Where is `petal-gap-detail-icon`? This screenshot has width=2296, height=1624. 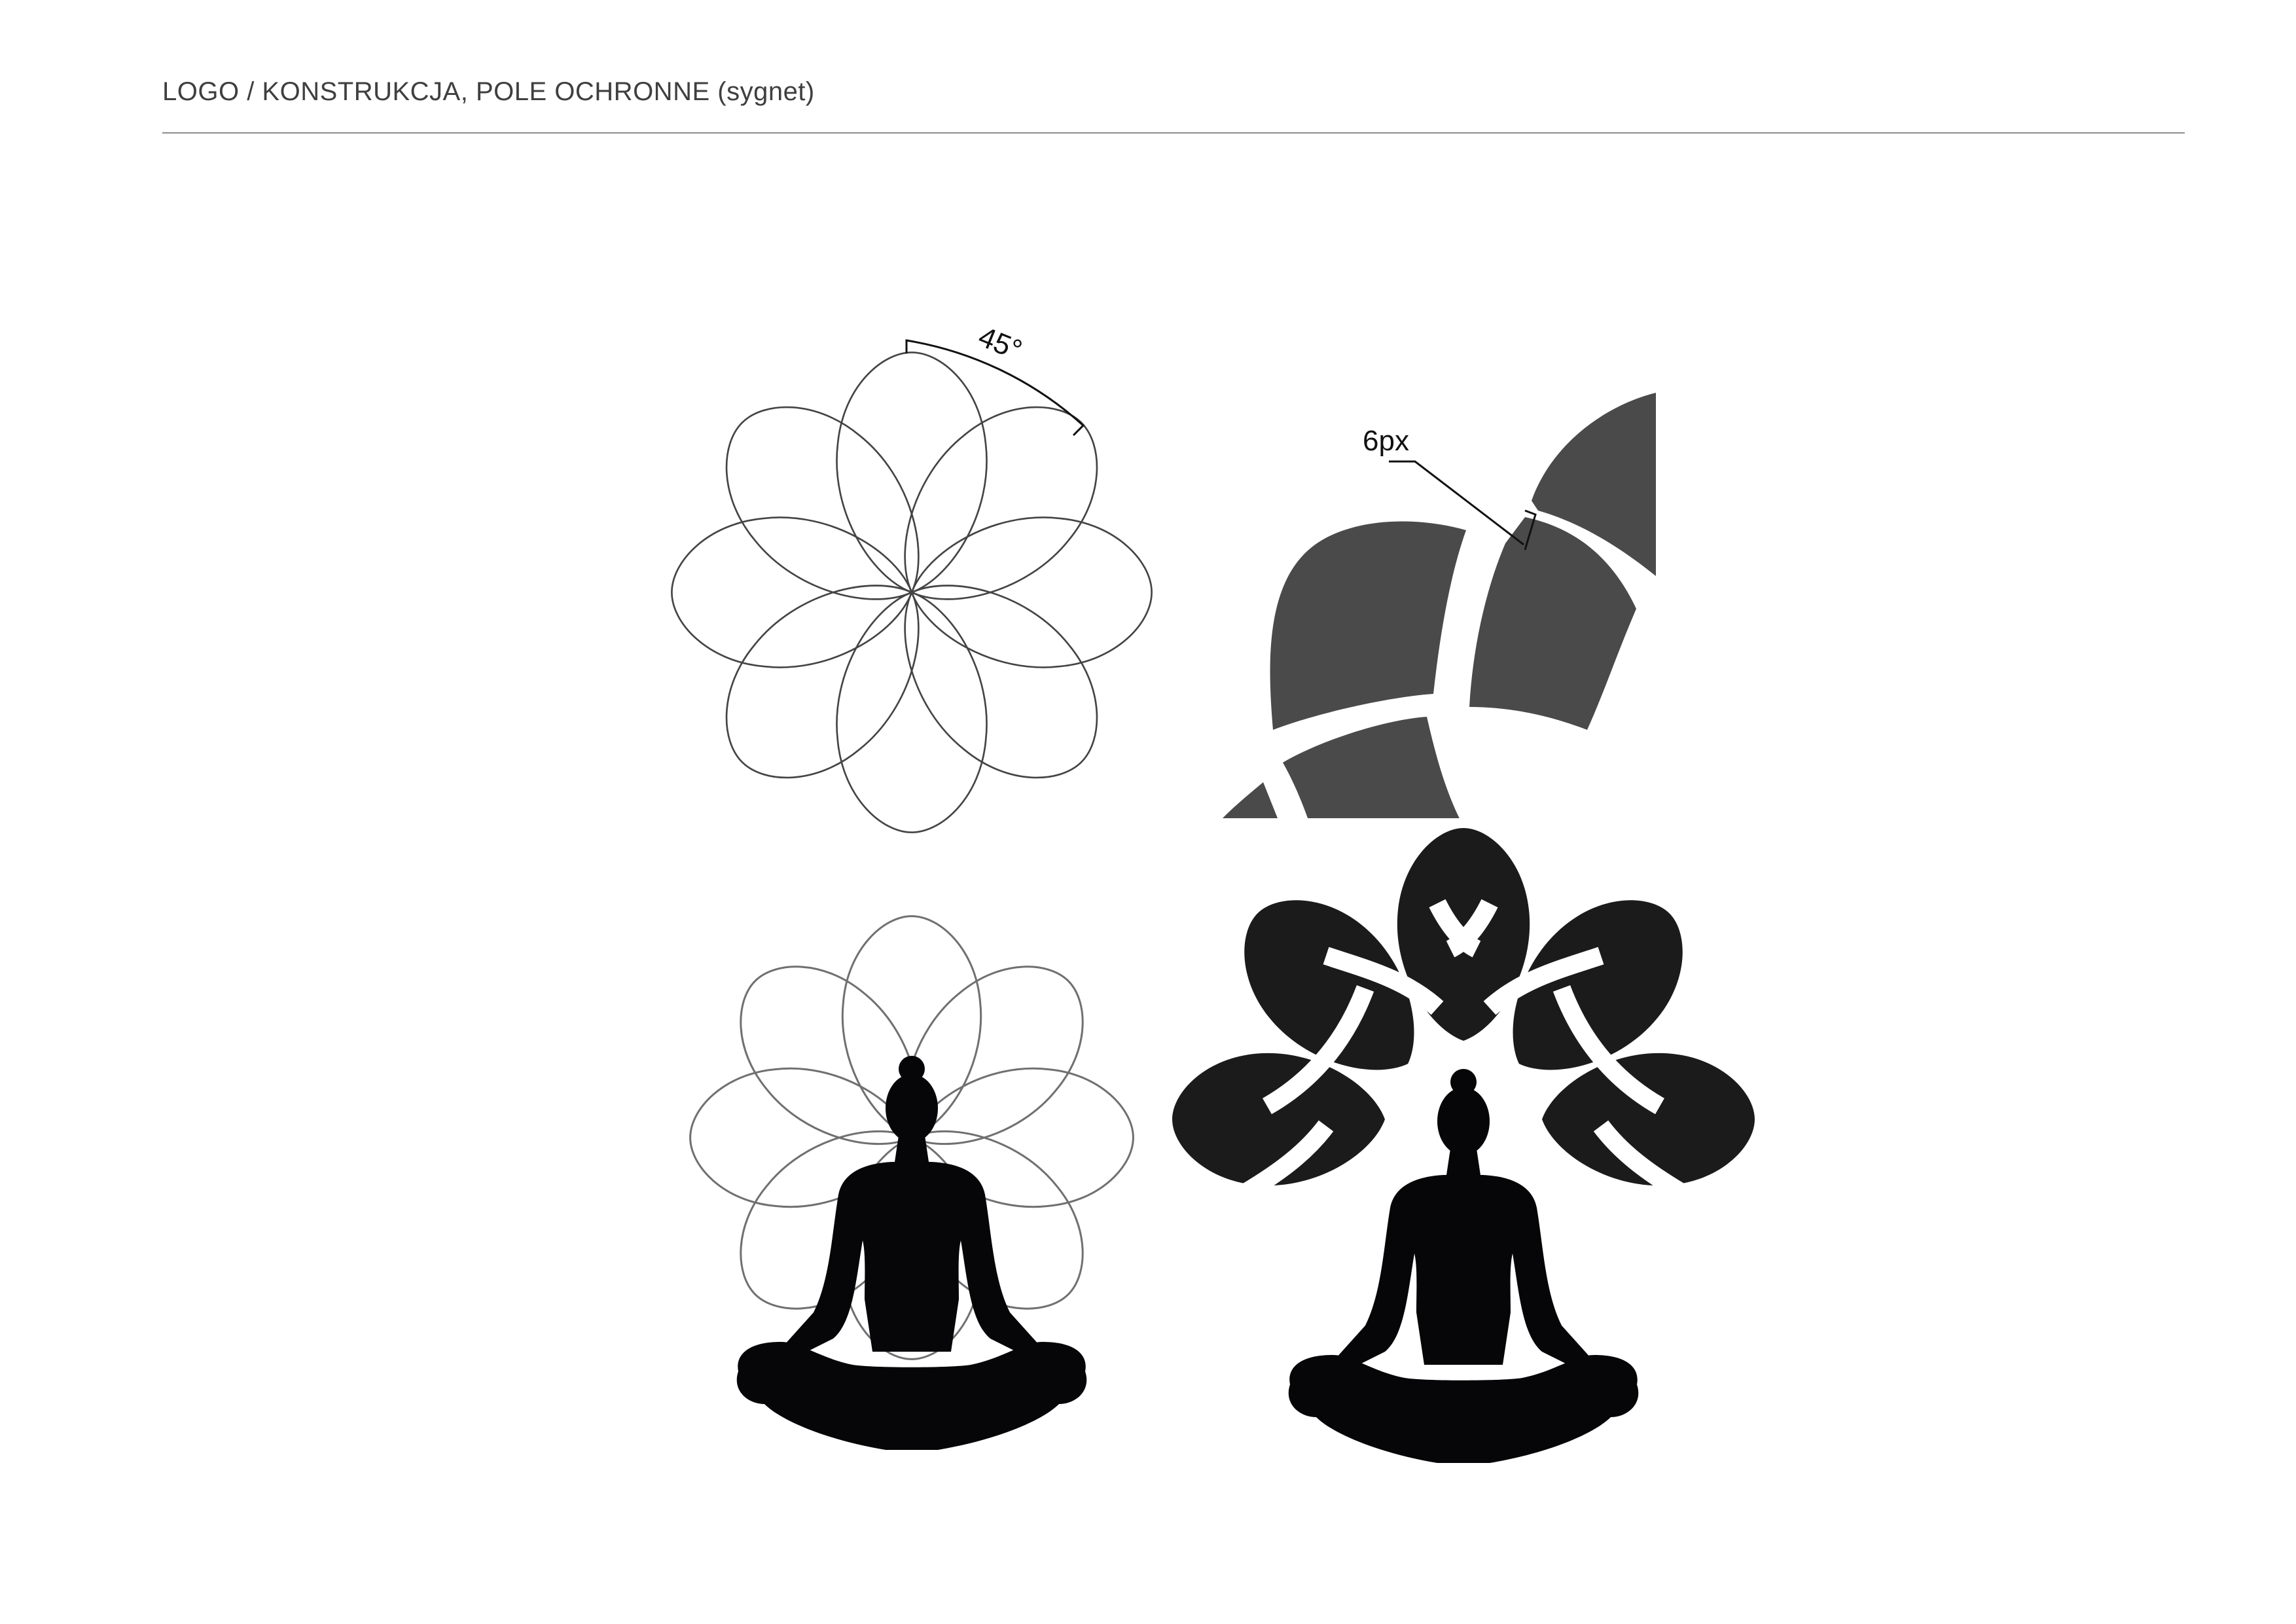
petal-gap-detail-icon is located at coordinates (1439, 605).